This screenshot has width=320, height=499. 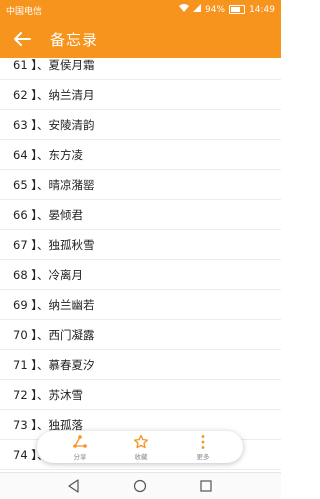 I want to click on list-item: 68 】、冷离月, so click(x=140, y=275).